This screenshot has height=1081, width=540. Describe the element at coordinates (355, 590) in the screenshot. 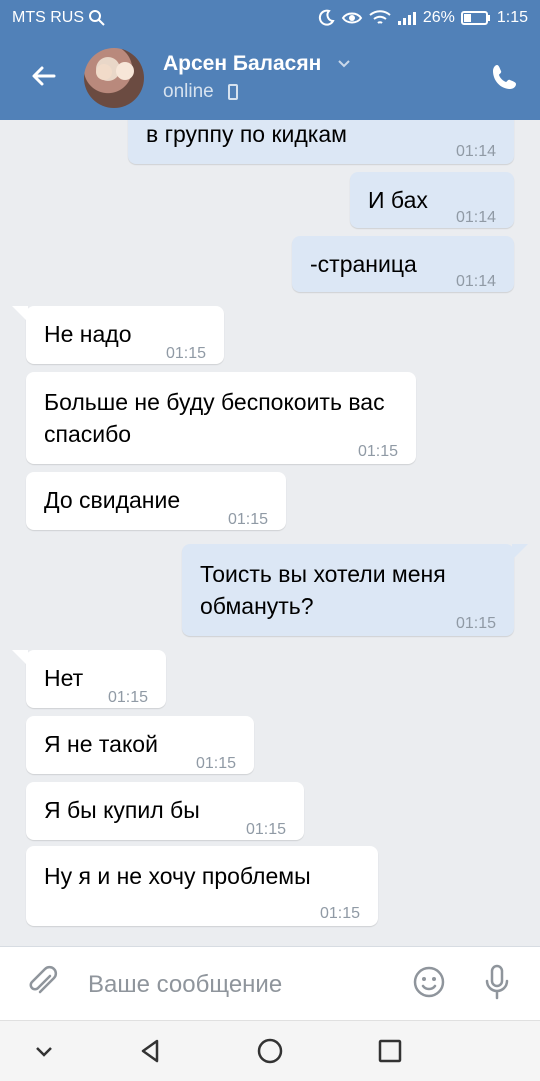

I see `message-bubble: Тоисть вы хотели меня обмануть? 01:15` at that location.